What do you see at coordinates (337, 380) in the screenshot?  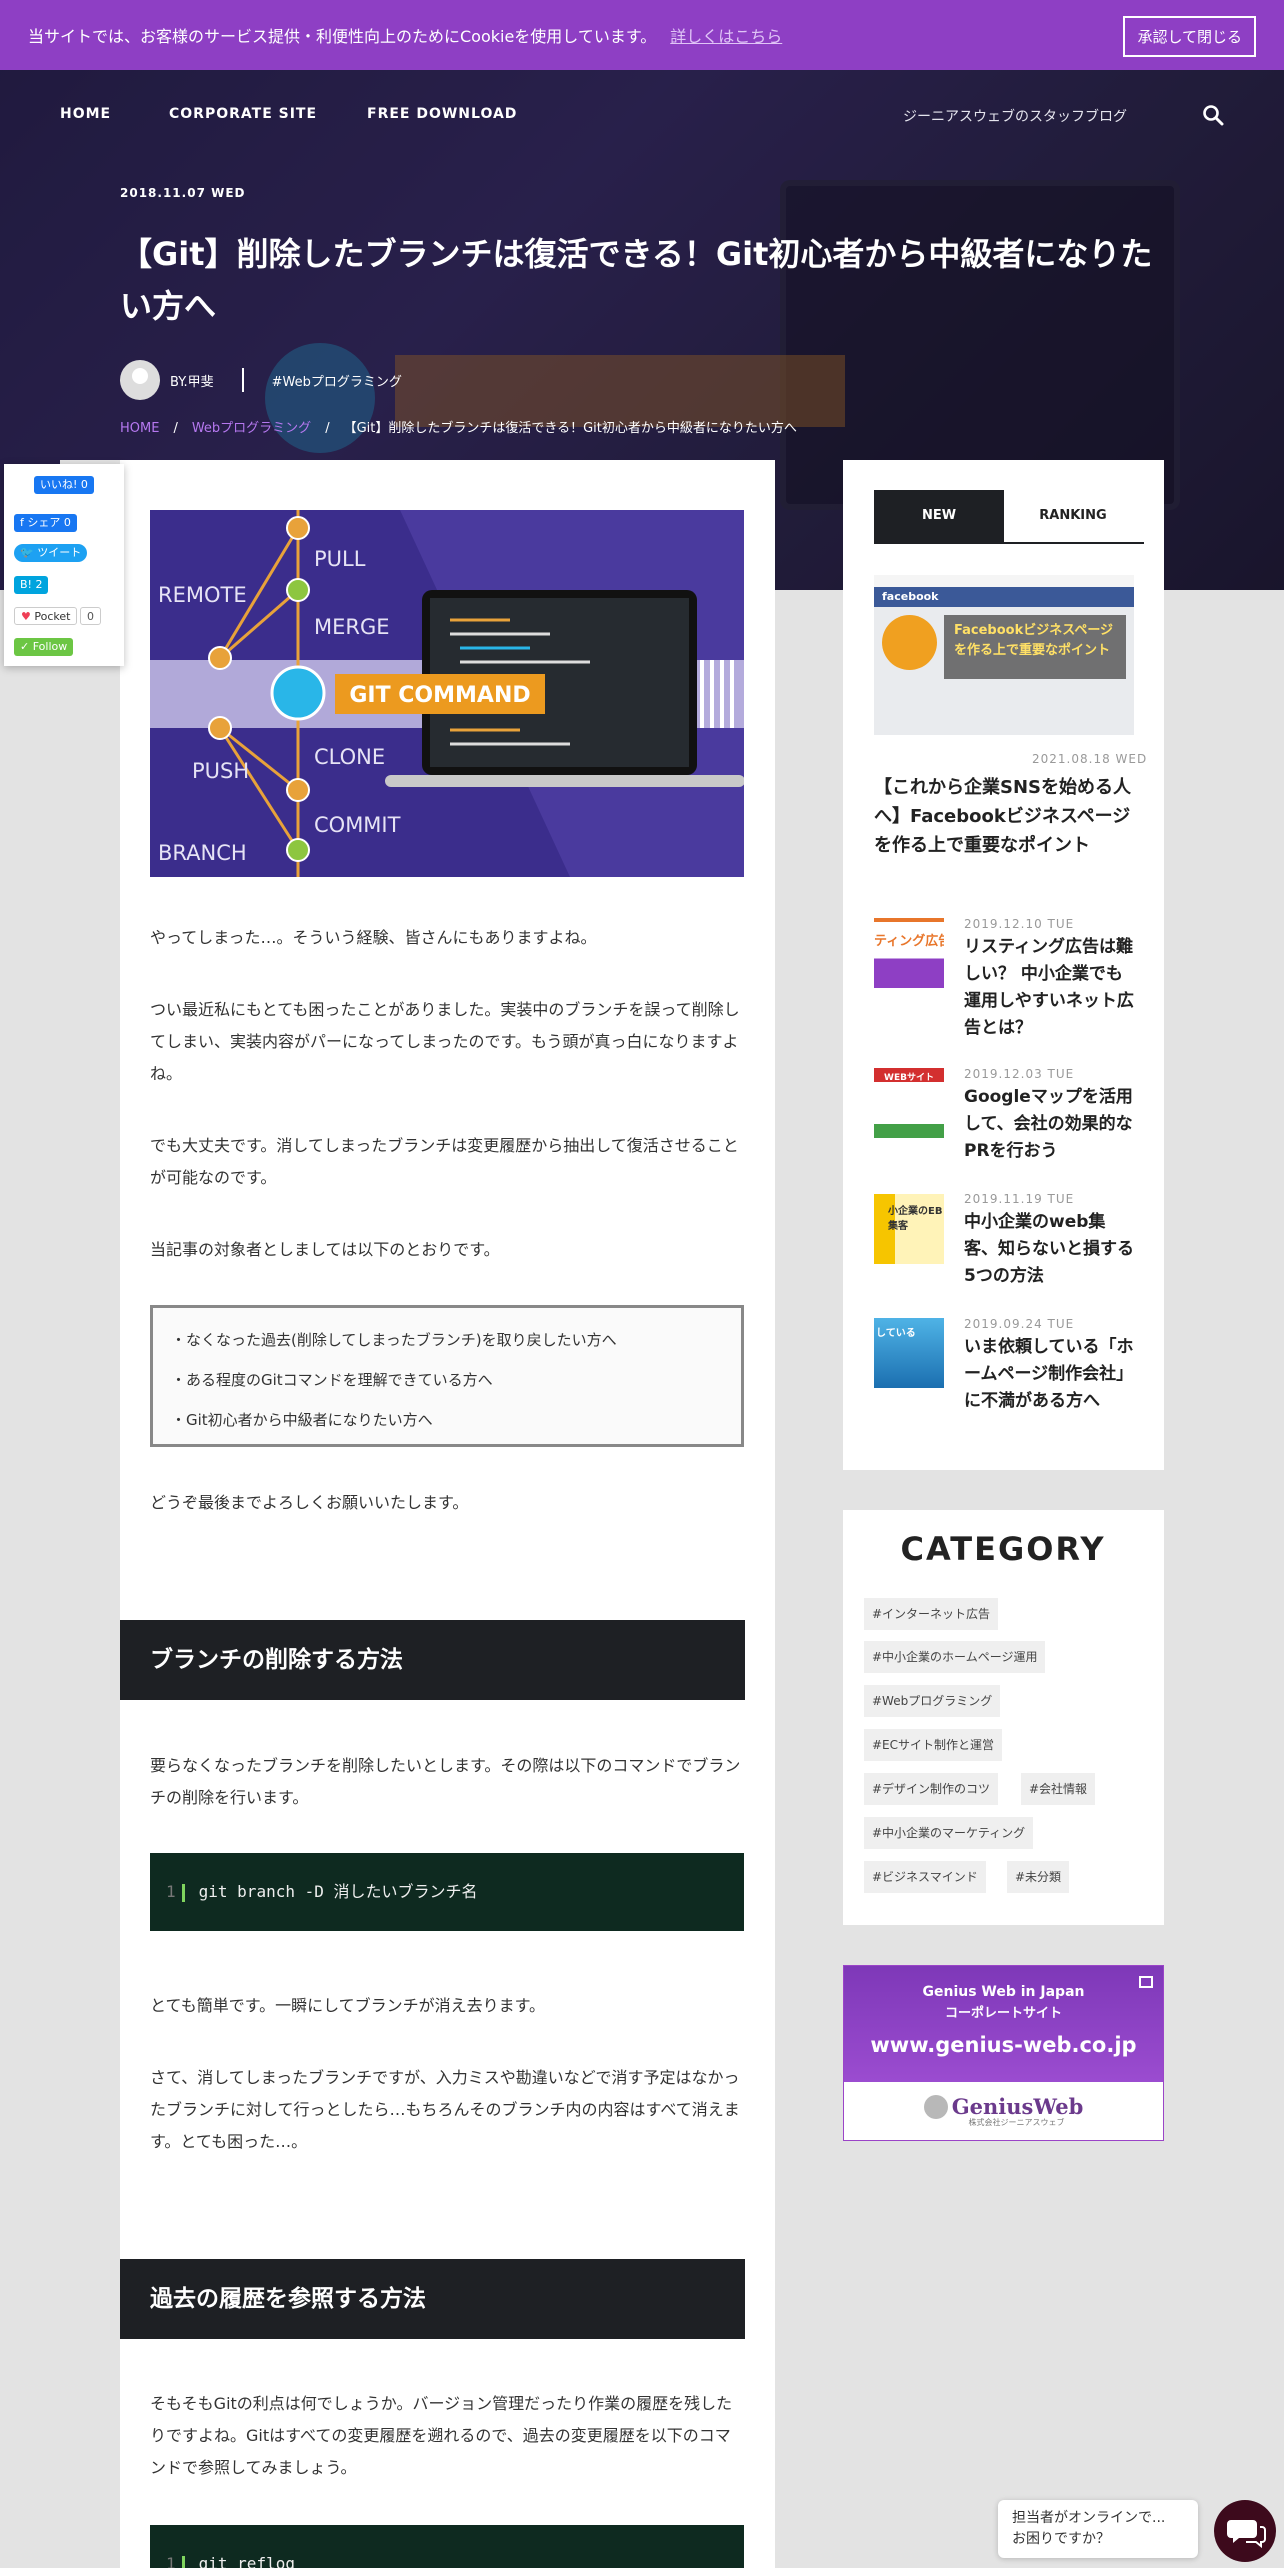 I see `article-tag: #Webプログラミング` at bounding box center [337, 380].